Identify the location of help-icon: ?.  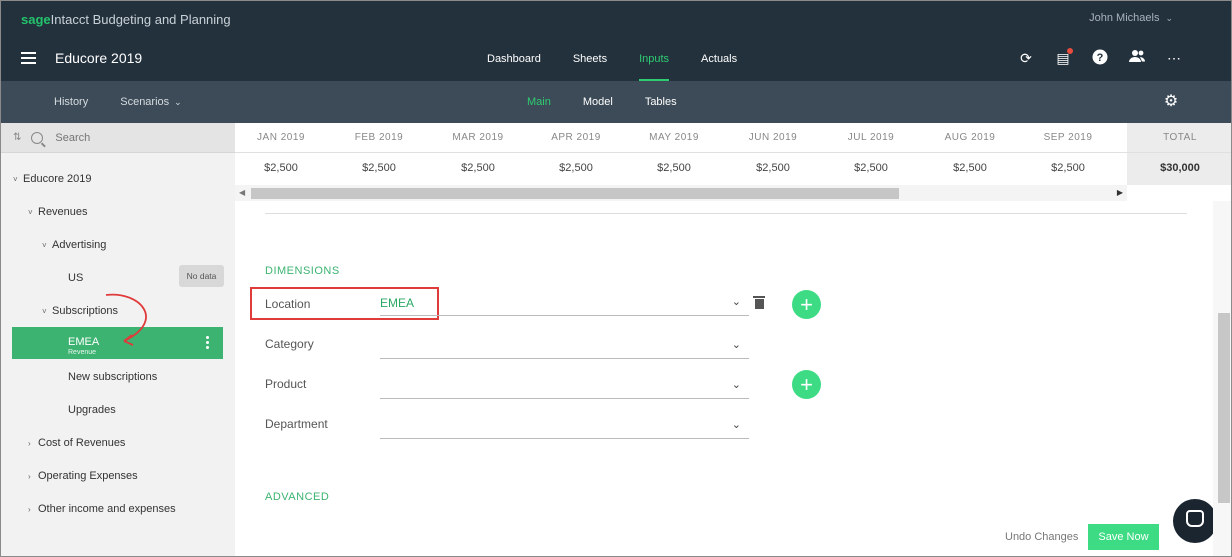
(1100, 58).